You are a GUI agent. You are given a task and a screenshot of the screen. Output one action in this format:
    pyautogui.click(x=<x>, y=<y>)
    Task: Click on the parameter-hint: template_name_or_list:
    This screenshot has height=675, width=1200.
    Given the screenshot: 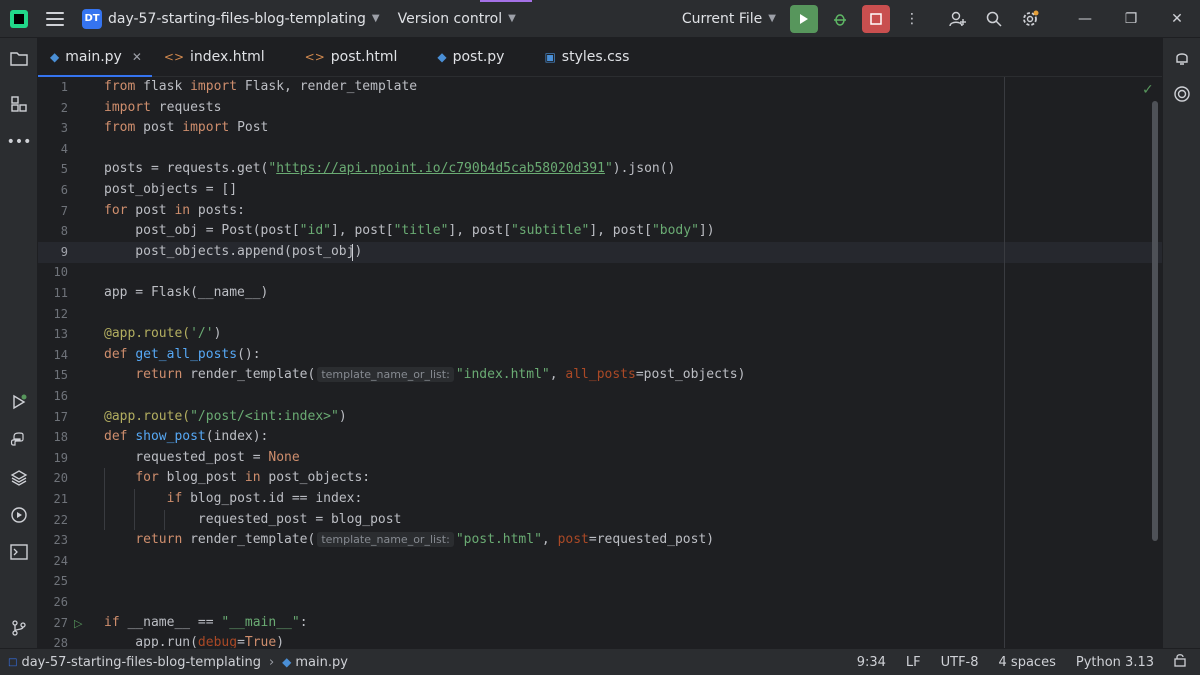 What is the action you would take?
    pyautogui.click(x=385, y=540)
    